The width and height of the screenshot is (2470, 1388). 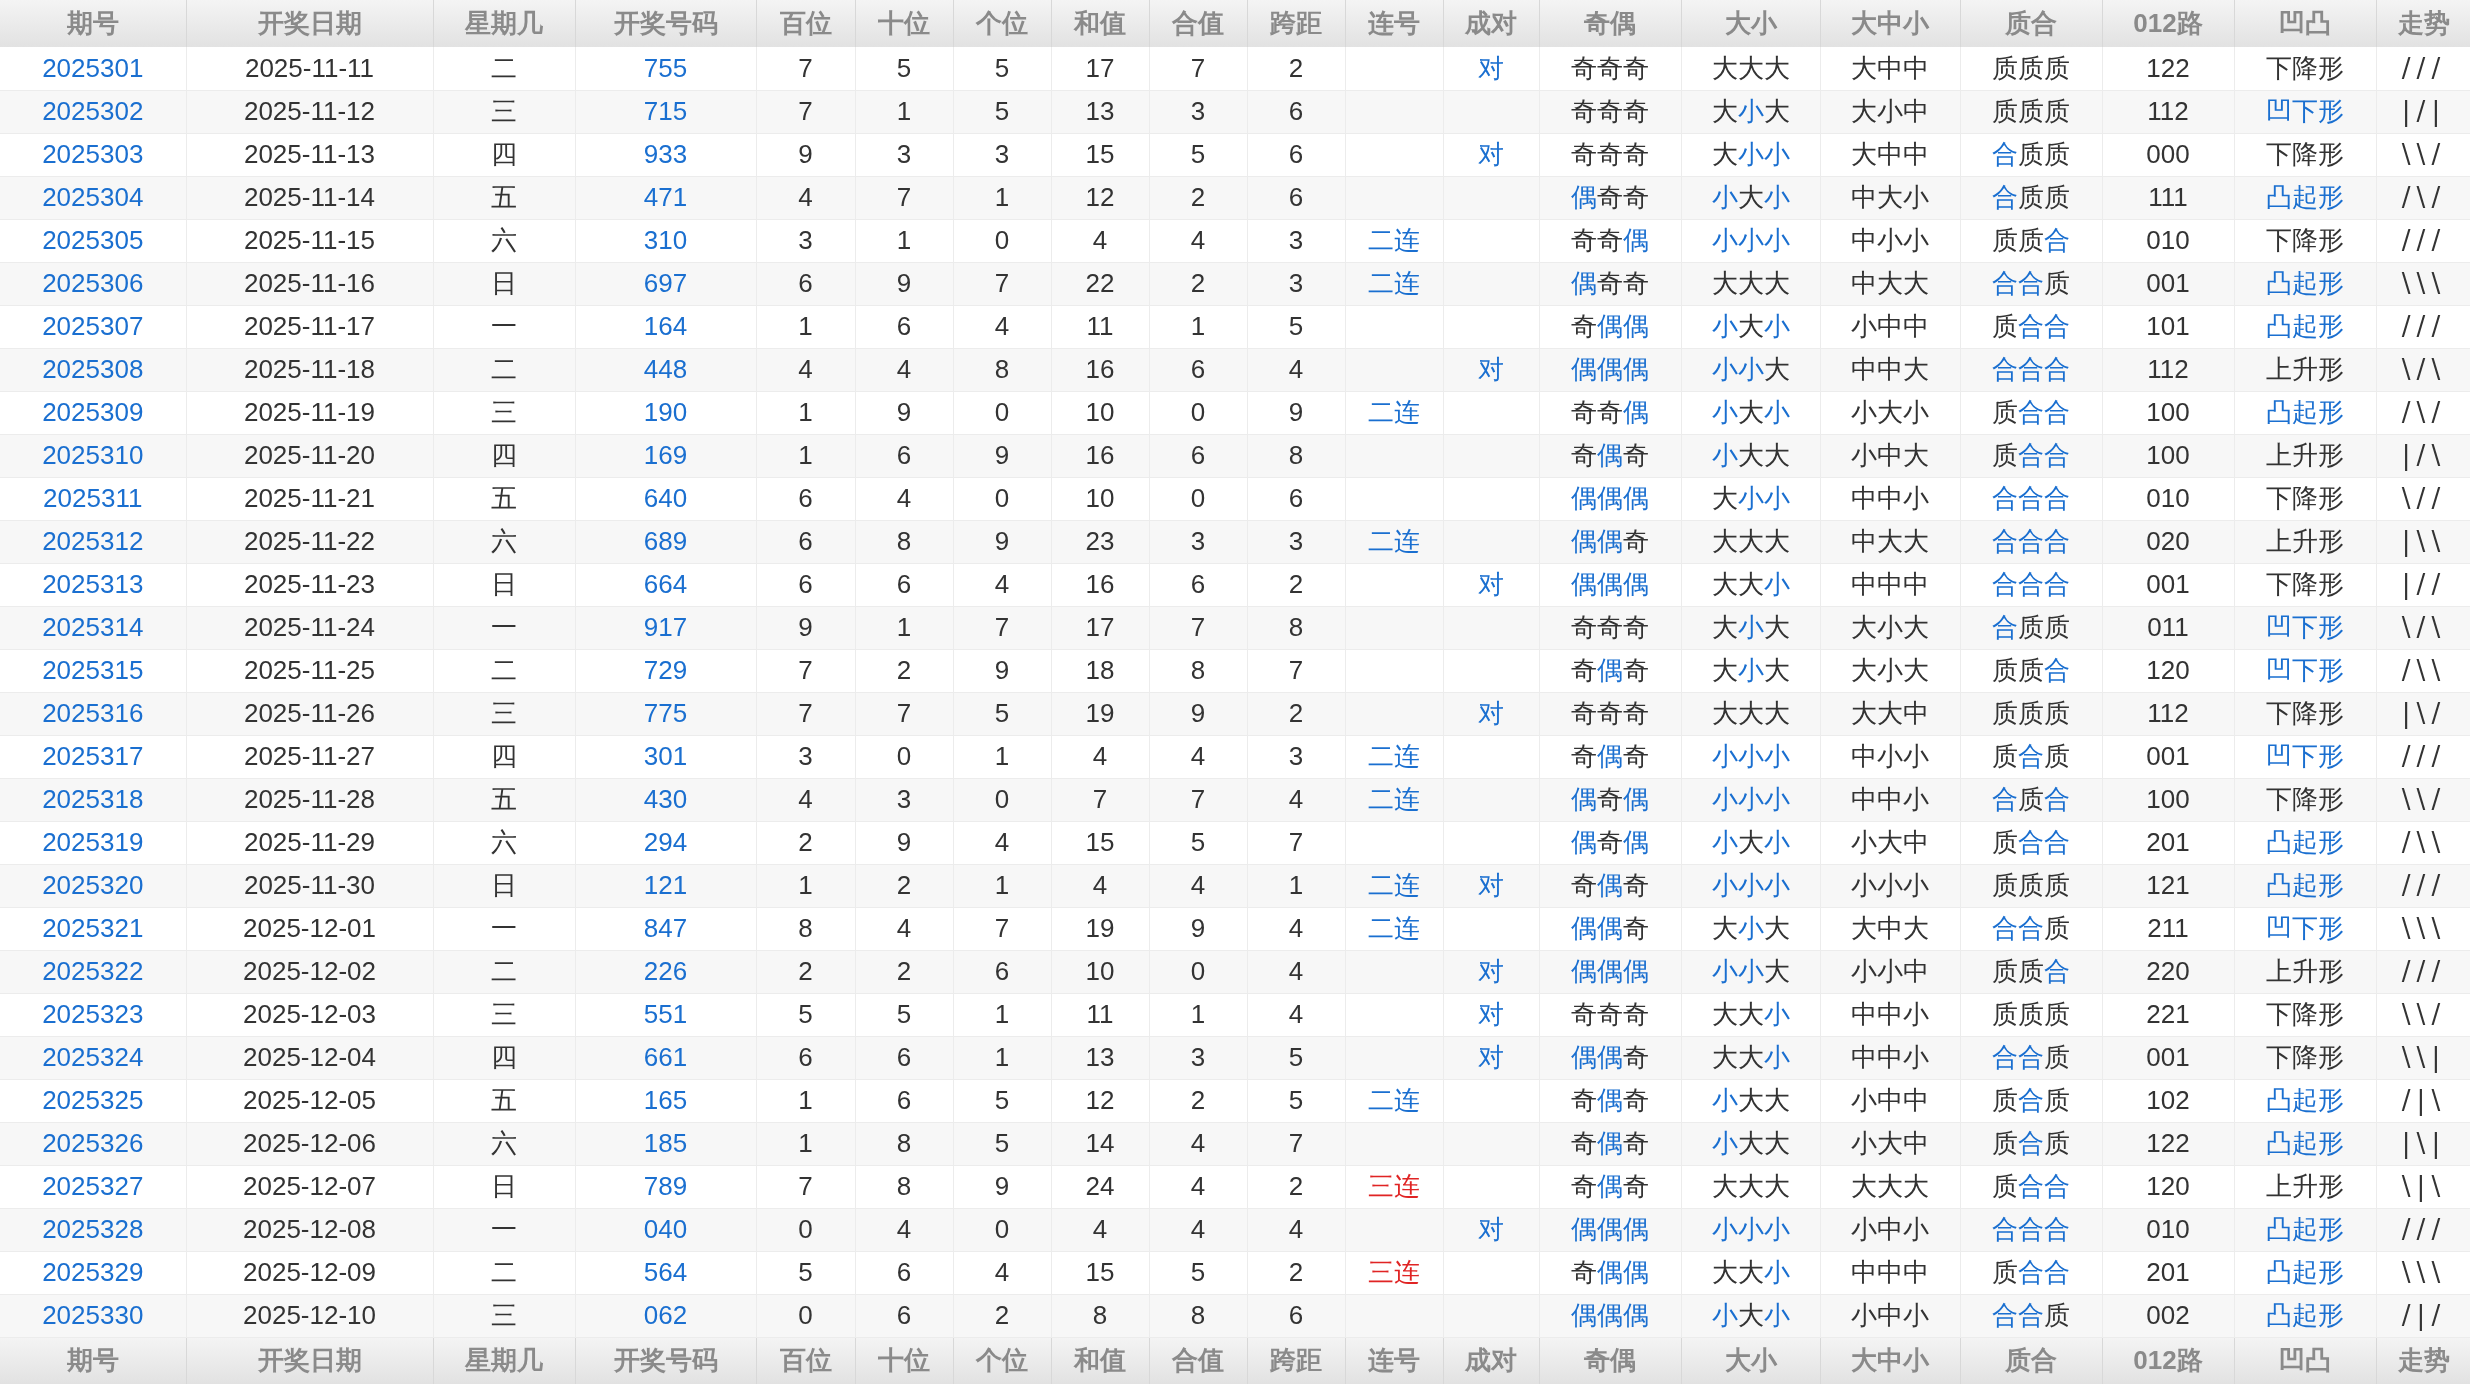 I want to click on table-cell: 2025311, so click(x=93, y=498).